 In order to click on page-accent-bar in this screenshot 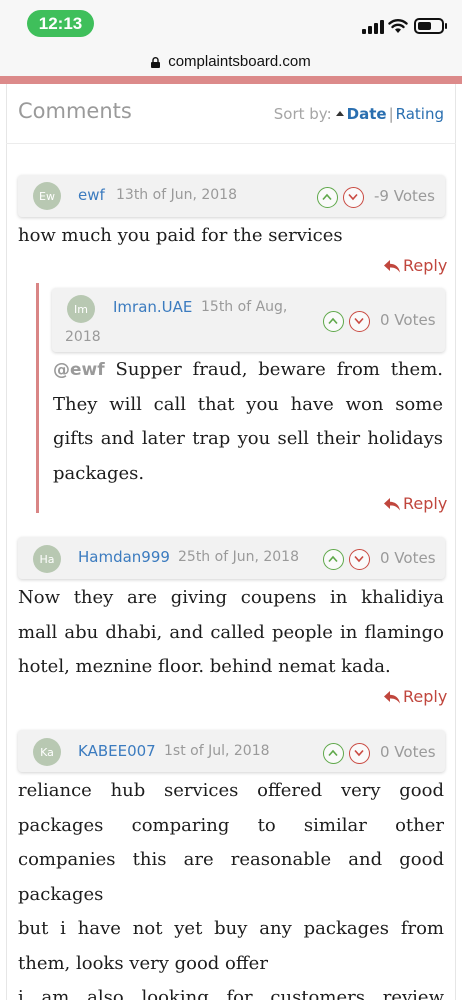, I will do `click(231, 80)`.